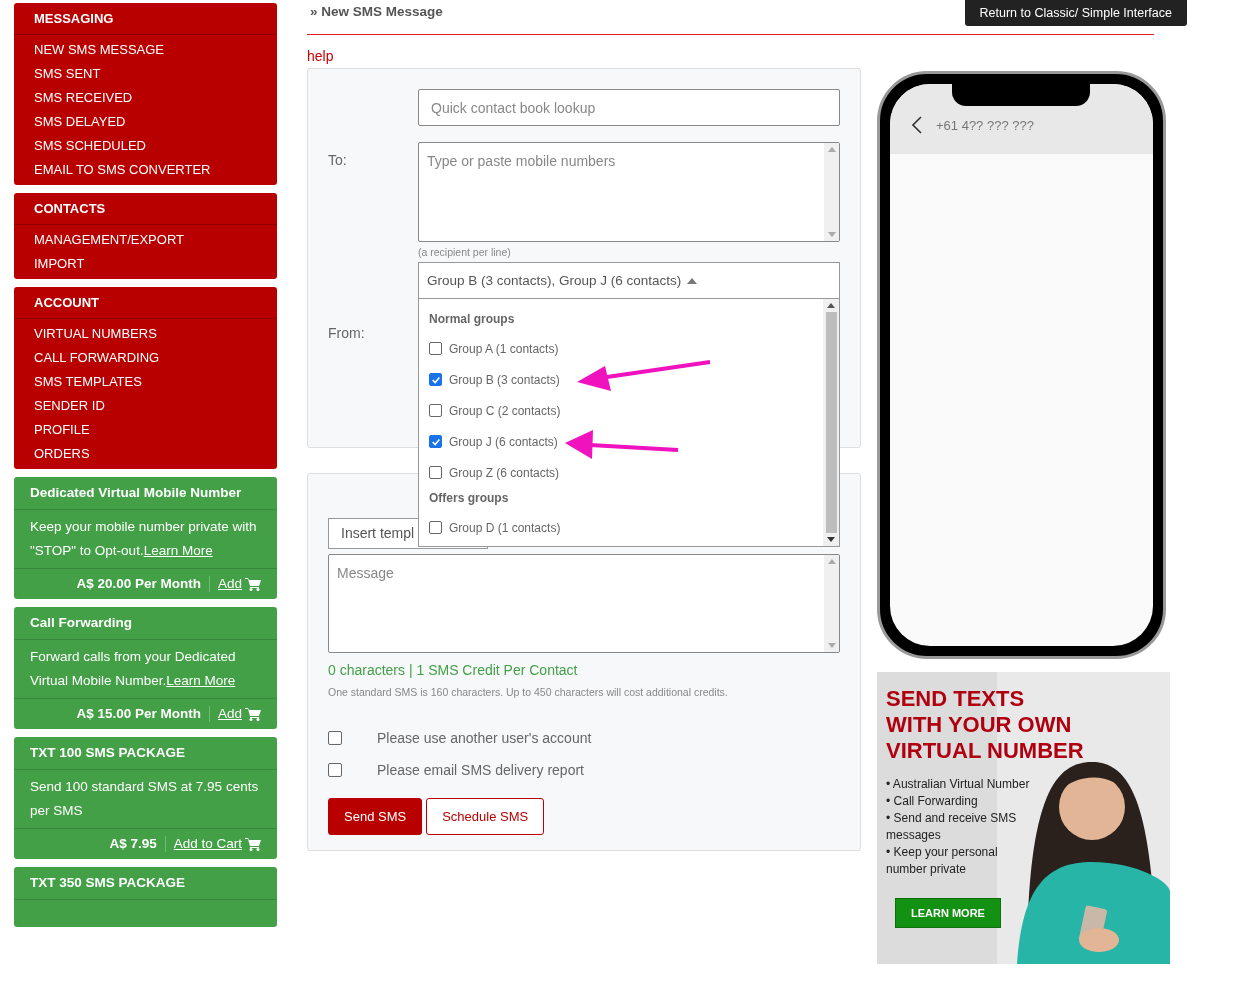 The image size is (1258, 997). Describe the element at coordinates (145, 170) in the screenshot. I see `menu-link: EMAIL TO SMS CONVERTER` at that location.